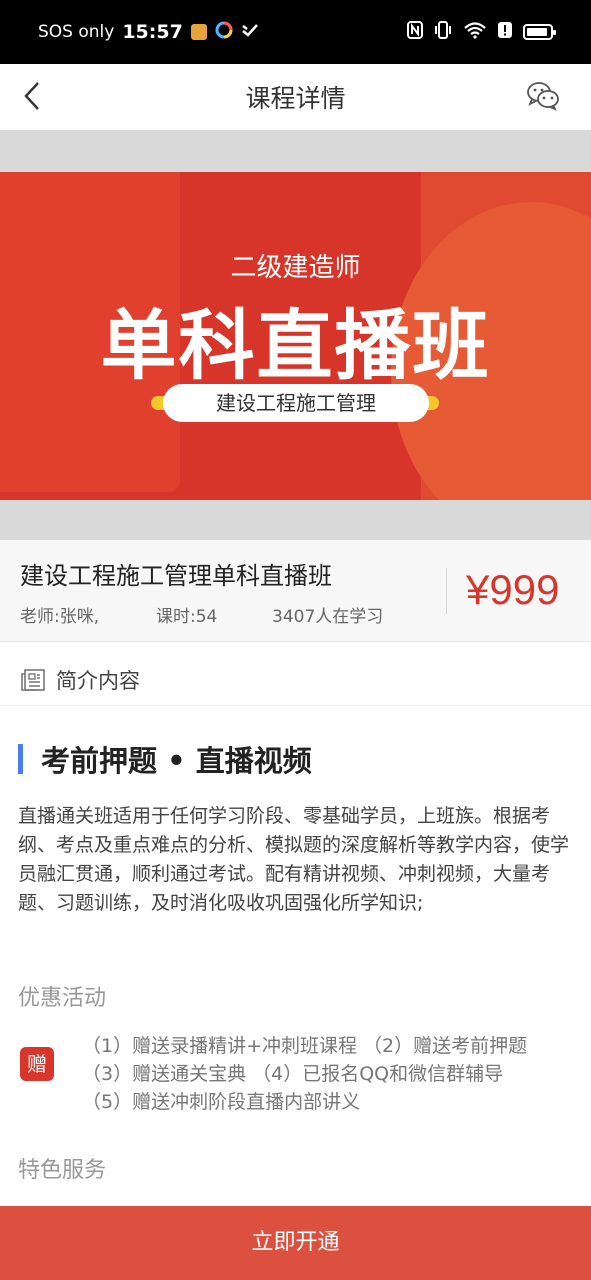 The image size is (591, 1280). I want to click on course-name: 建设工程施工管理单科直播班, so click(176, 576).